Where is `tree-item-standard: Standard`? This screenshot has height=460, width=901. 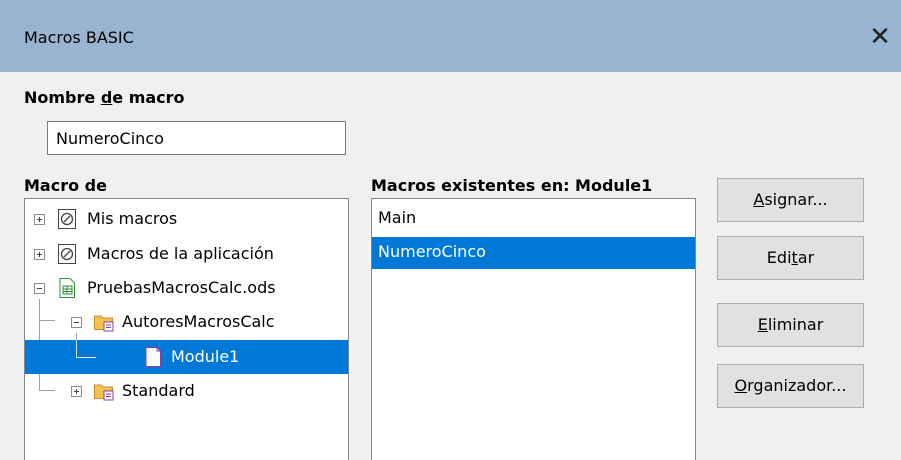 tree-item-standard: Standard is located at coordinates (186, 391).